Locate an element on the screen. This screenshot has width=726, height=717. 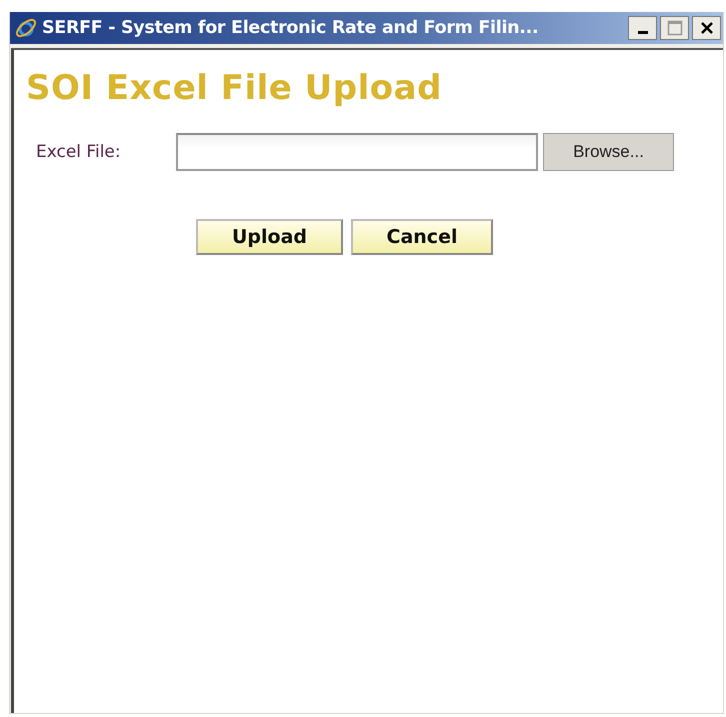
upload-button: Upload is located at coordinates (269, 237).